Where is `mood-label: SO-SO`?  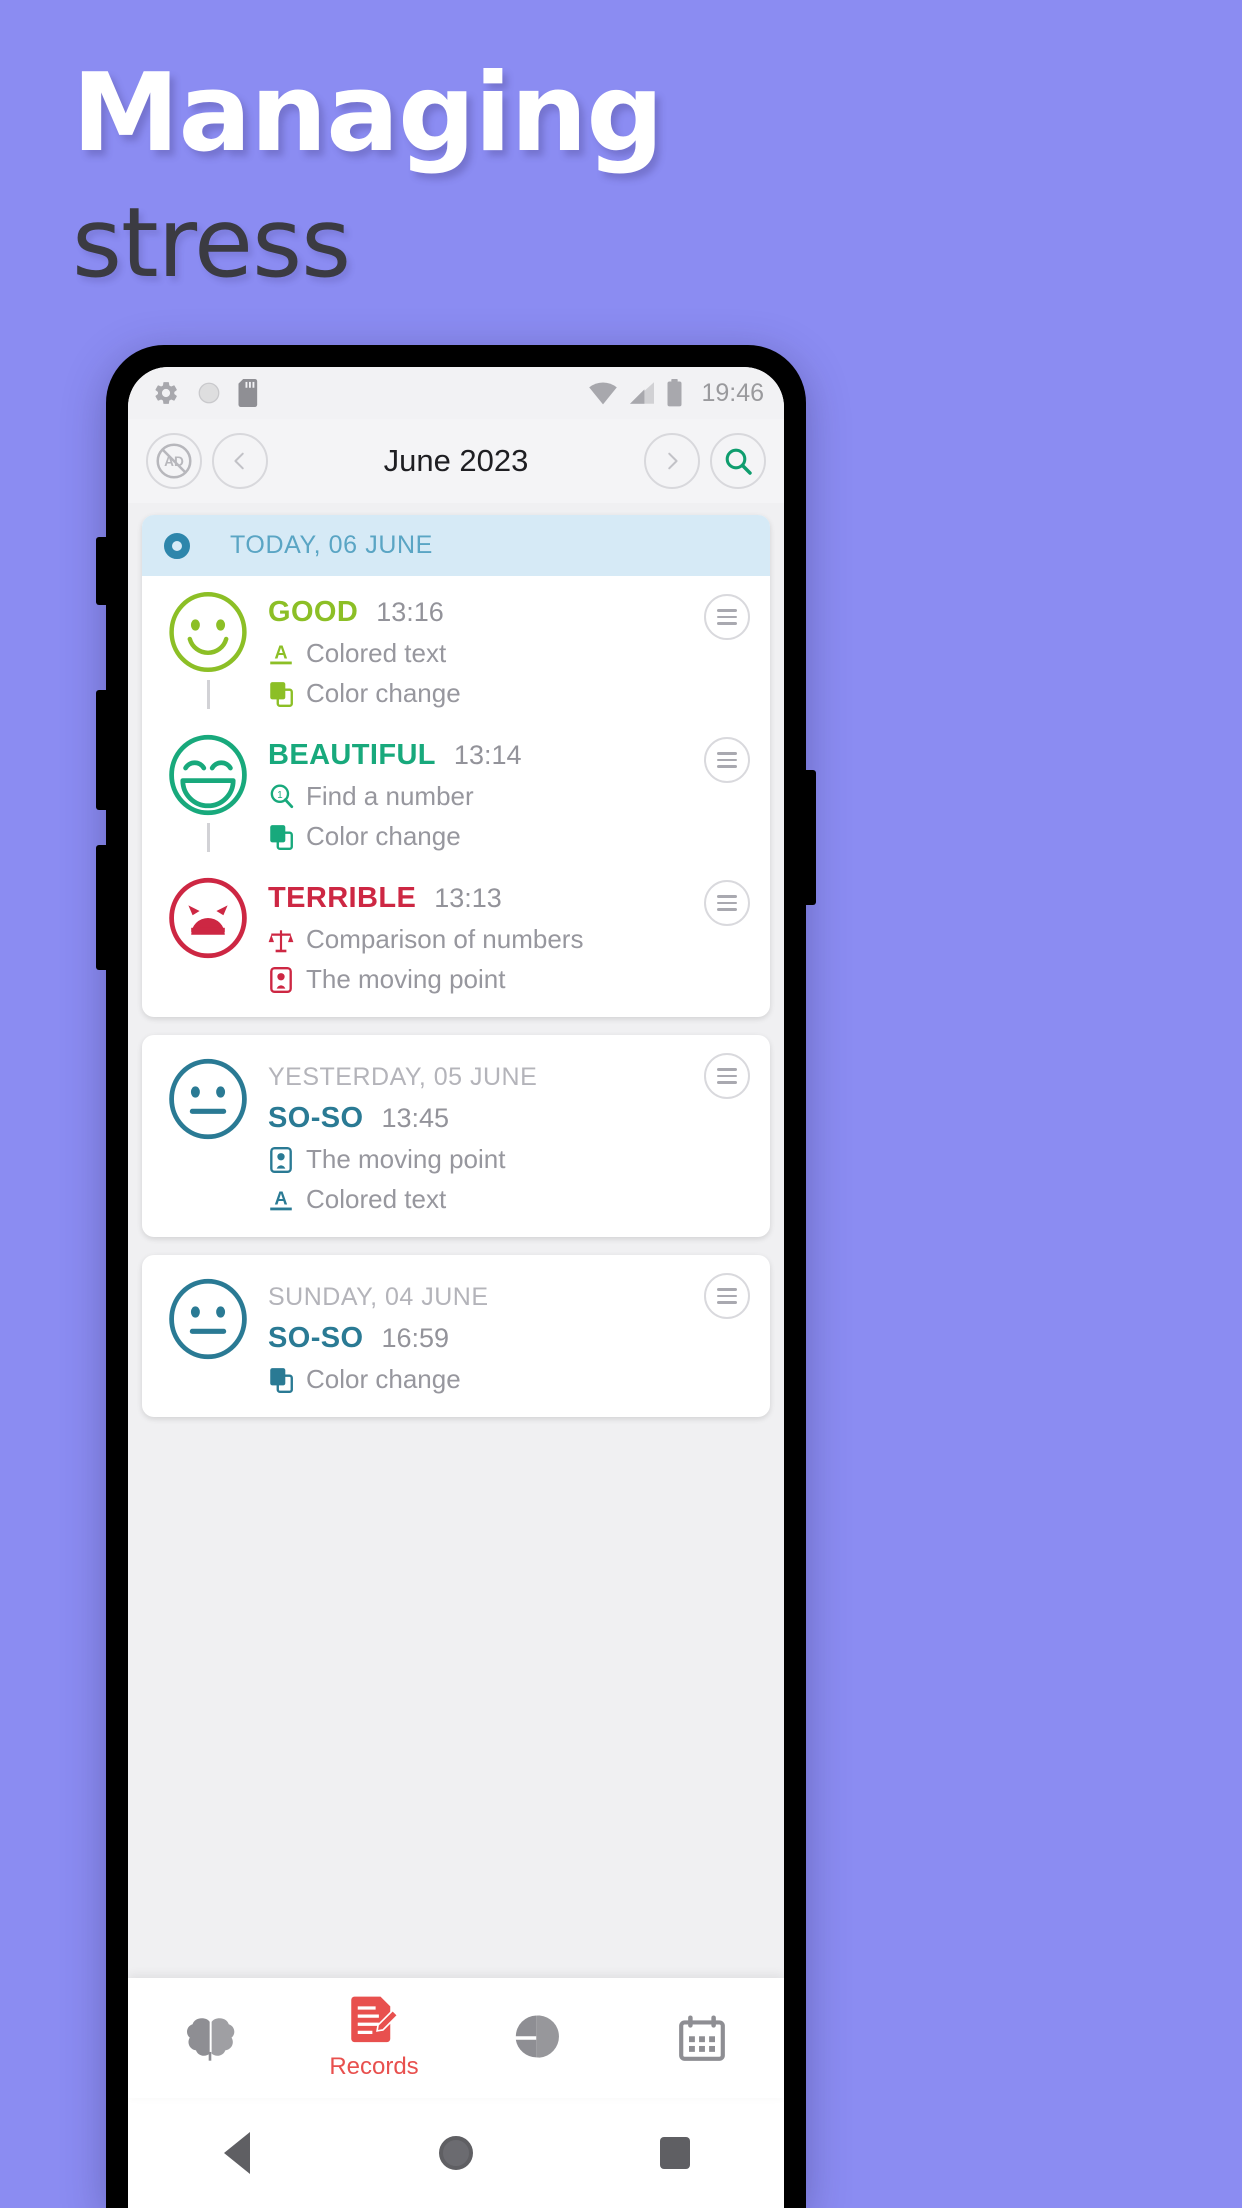
mood-label: SO-SO is located at coordinates (316, 1338).